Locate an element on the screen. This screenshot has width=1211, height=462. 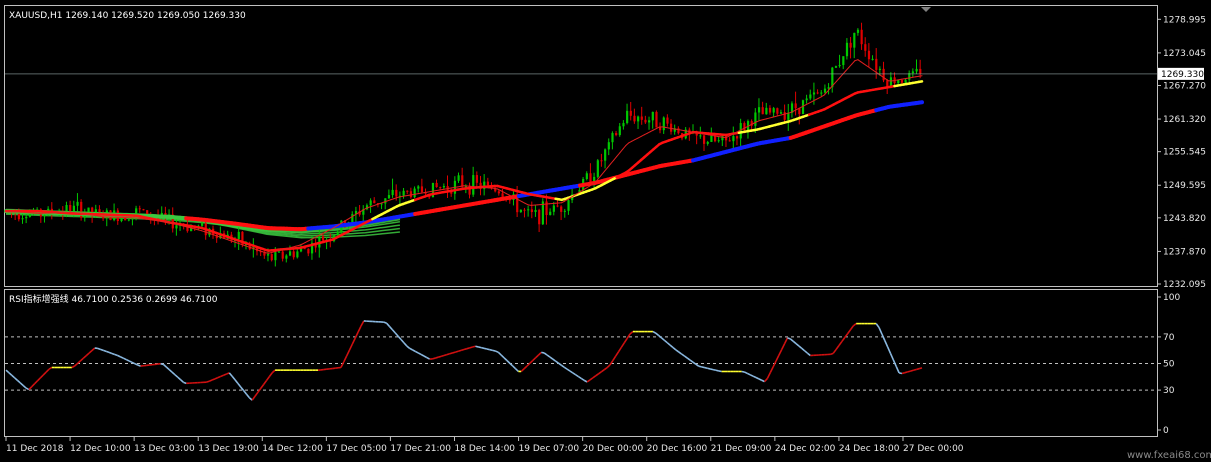
rsi-tick-label: 50 is located at coordinates (1169, 365).